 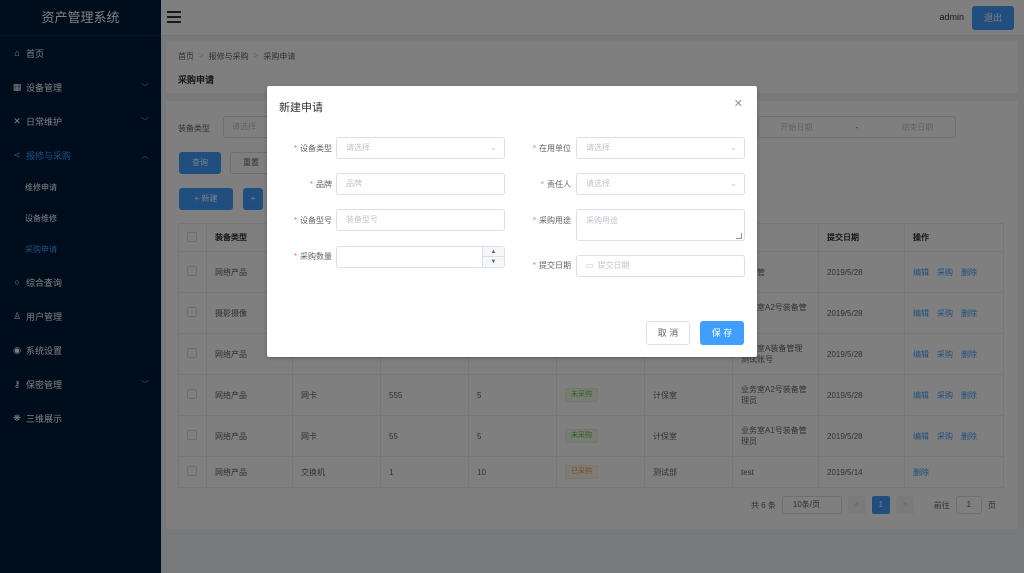 I want to click on quantity-stepper: ▲ ▼, so click(x=420, y=257).